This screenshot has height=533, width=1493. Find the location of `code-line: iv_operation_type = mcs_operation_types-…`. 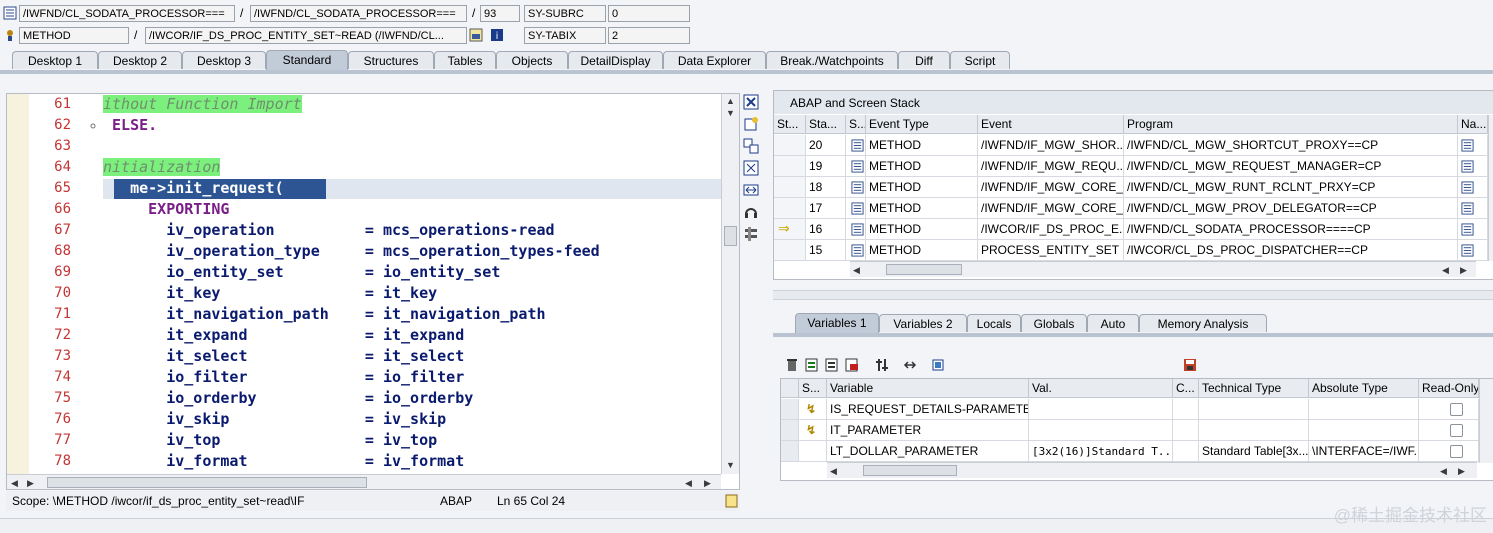

code-line: iv_operation_type = mcs_operation_types-… is located at coordinates (351, 251).